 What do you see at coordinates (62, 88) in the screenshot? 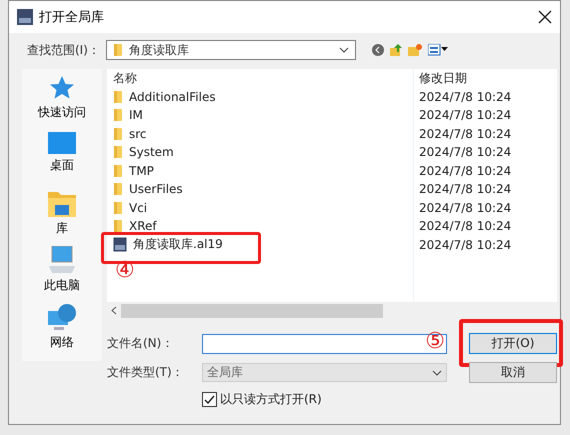
I see `star-icon` at bounding box center [62, 88].